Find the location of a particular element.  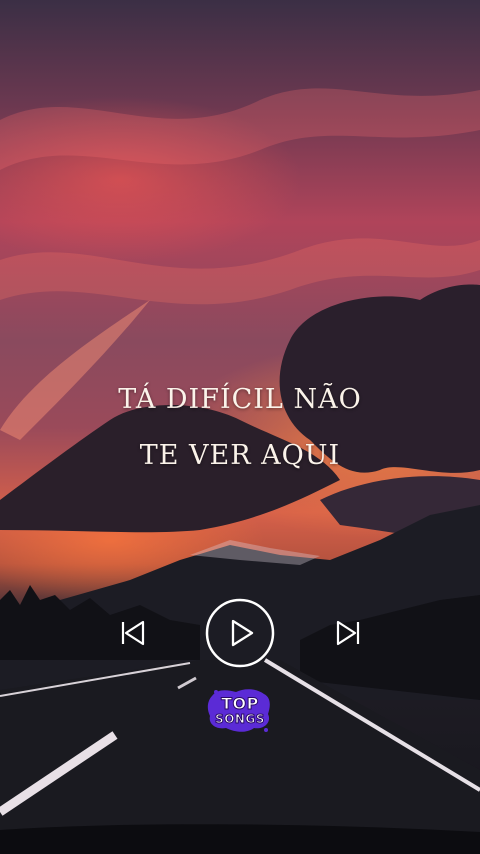

logo-text-top: TOP is located at coordinates (240, 703).